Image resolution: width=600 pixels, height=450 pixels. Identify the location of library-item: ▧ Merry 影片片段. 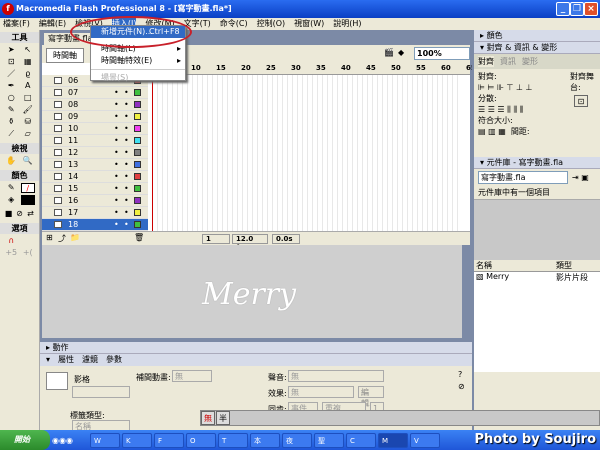
(537, 322).